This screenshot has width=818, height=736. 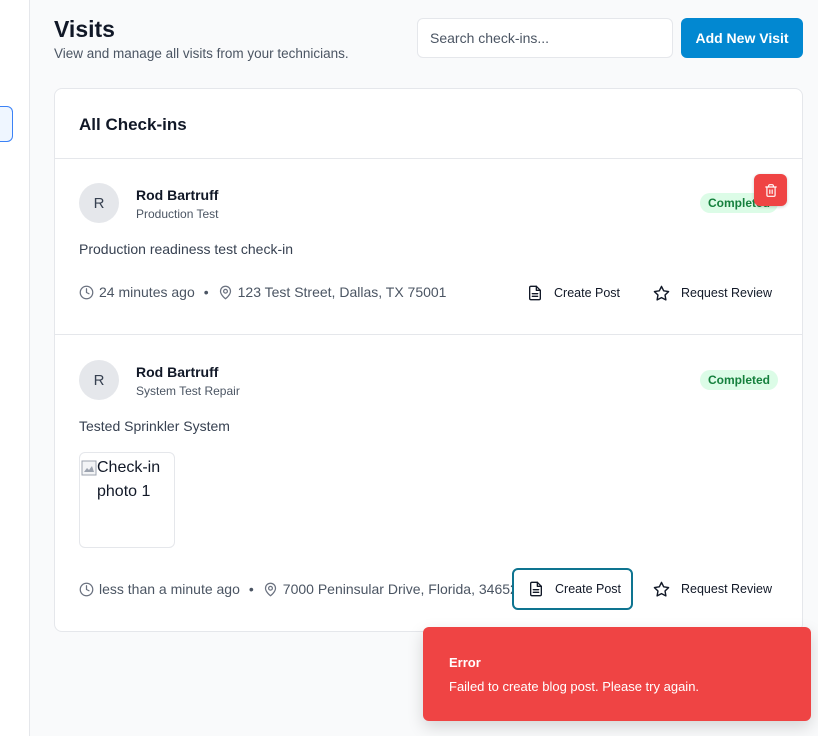 I want to click on visit-notes: Tested Sprinkler System, so click(x=154, y=426).